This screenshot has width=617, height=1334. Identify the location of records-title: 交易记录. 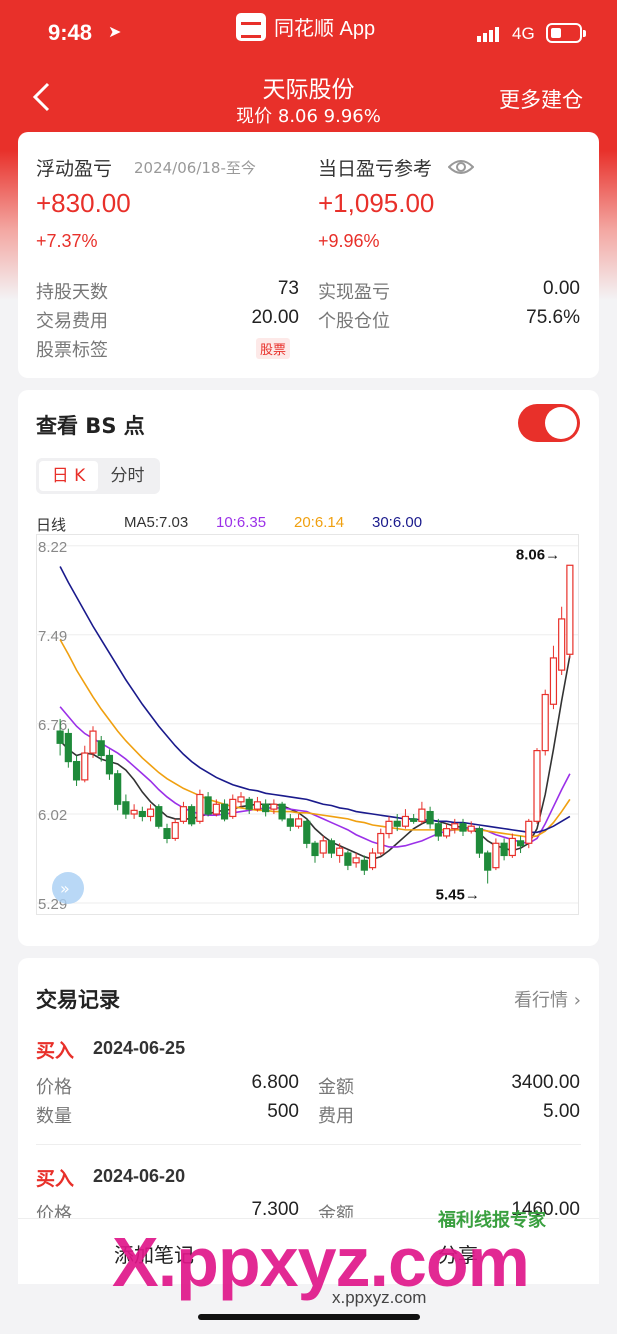
(78, 1000).